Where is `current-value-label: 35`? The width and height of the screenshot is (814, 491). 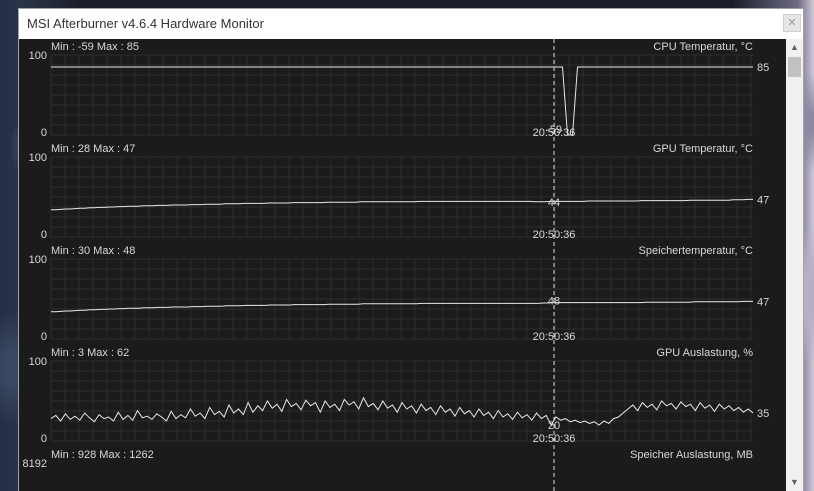
current-value-label: 35 is located at coordinates (763, 414).